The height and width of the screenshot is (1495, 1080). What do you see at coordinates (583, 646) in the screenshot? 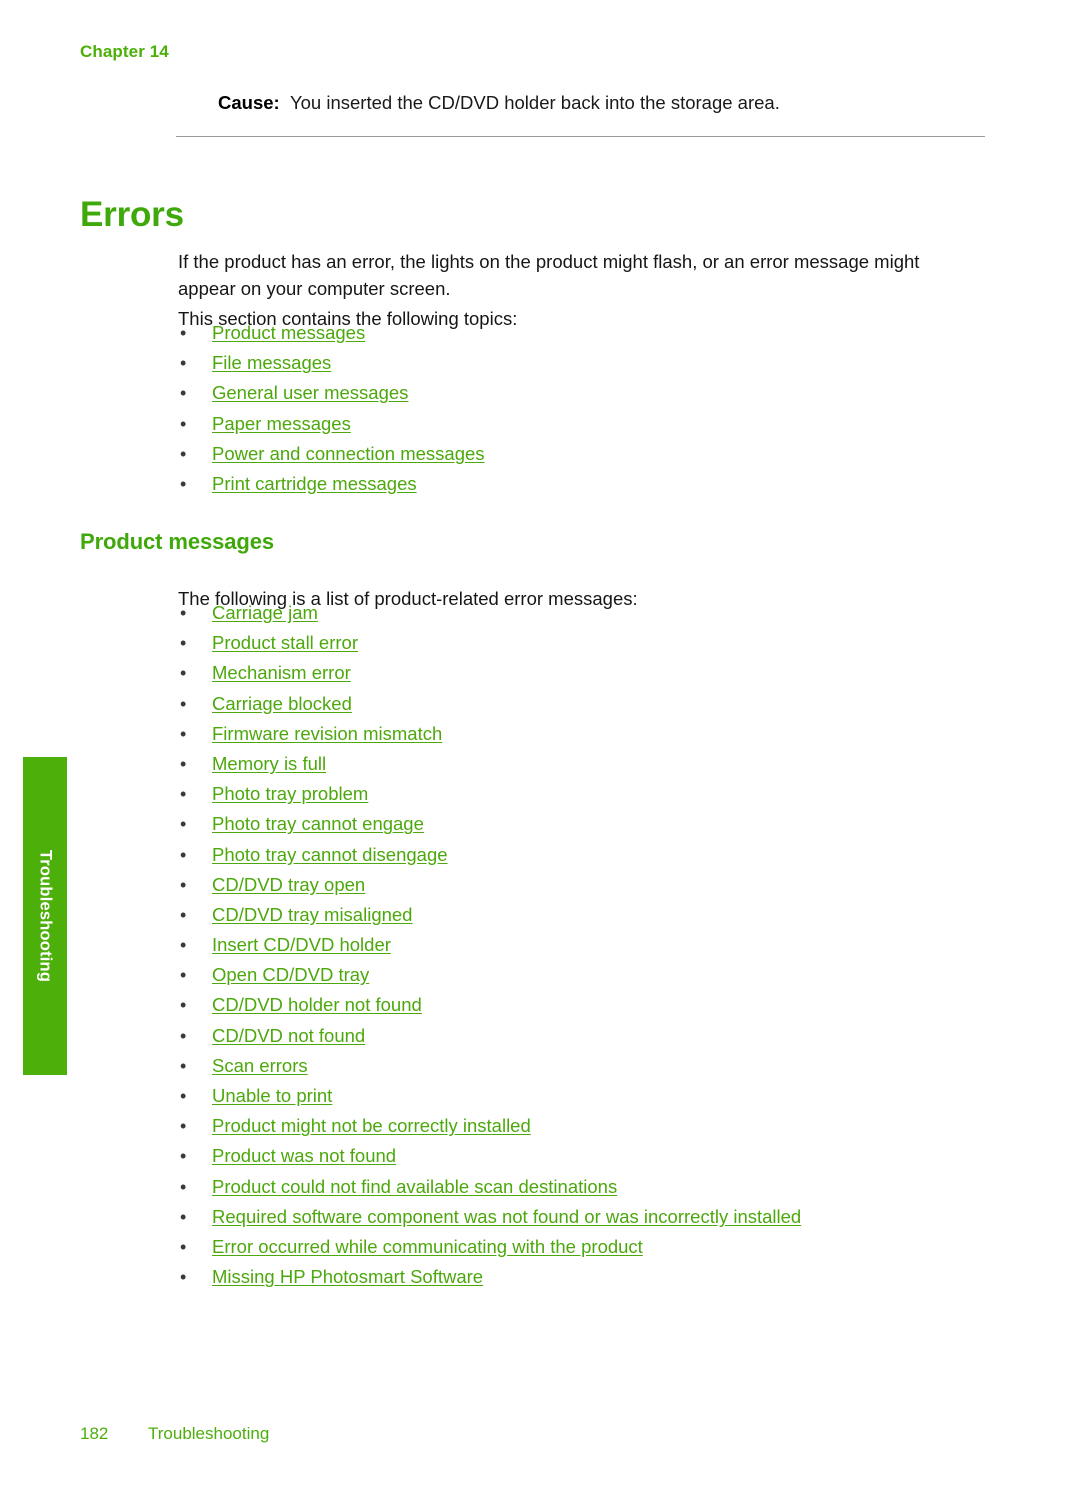
I see `list-item: • Product stall error` at bounding box center [583, 646].